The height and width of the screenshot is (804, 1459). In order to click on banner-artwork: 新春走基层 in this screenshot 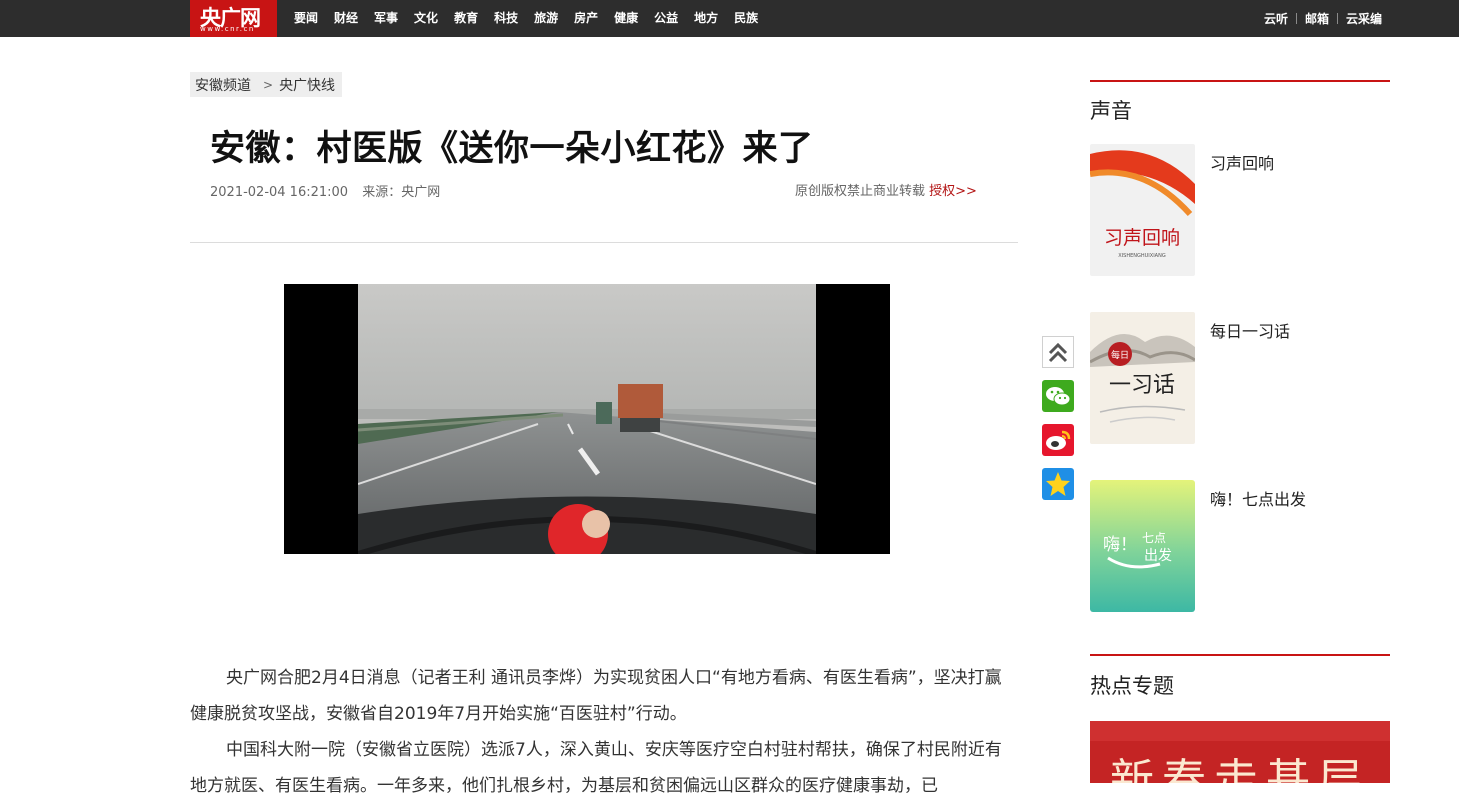, I will do `click(1240, 752)`.